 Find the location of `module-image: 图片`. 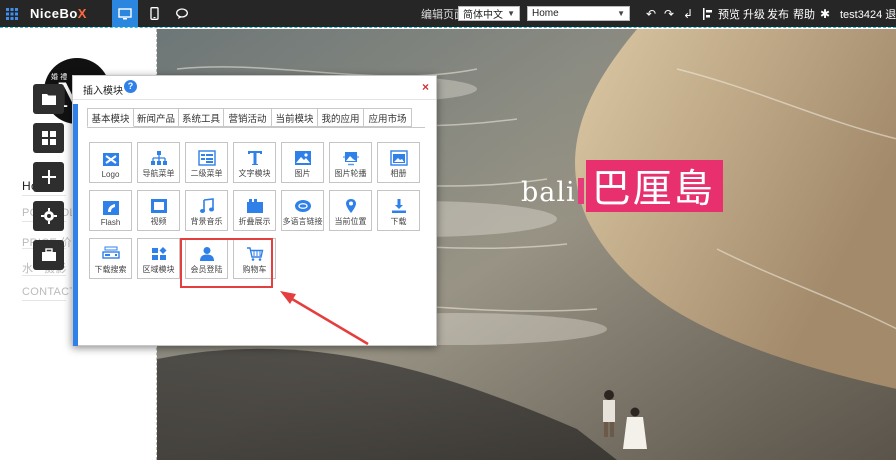

module-image: 图片 is located at coordinates (302, 162).